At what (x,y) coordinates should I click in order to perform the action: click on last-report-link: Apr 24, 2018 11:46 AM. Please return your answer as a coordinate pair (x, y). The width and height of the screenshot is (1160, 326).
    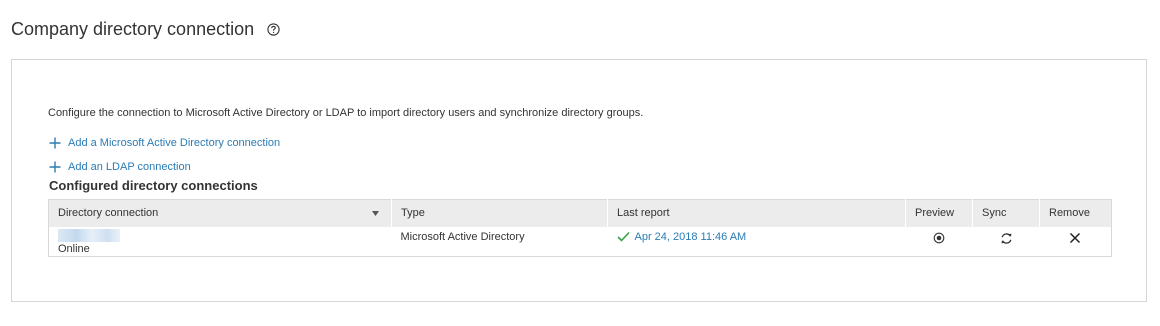
    Looking at the image, I should click on (681, 236).